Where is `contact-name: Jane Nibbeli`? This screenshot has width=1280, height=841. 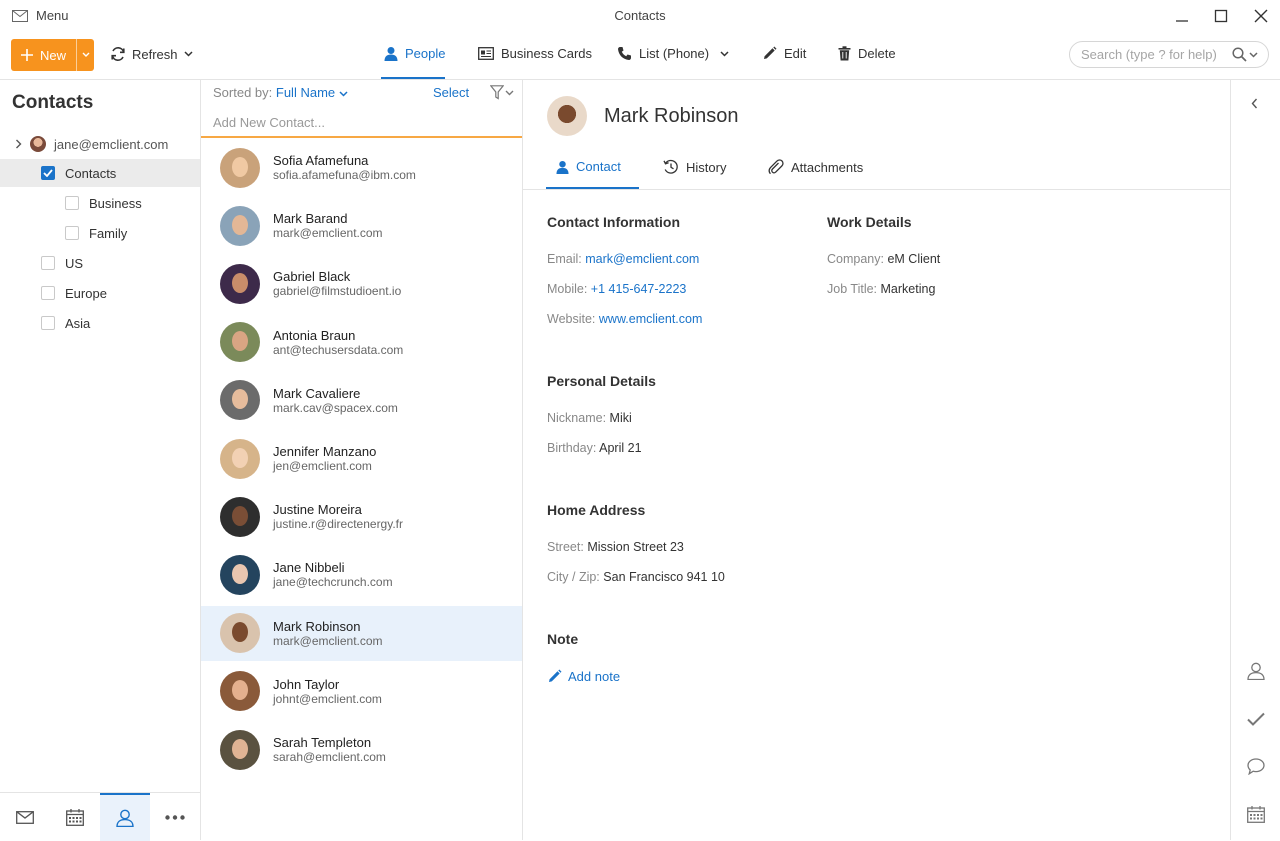 contact-name: Jane Nibbeli is located at coordinates (333, 567).